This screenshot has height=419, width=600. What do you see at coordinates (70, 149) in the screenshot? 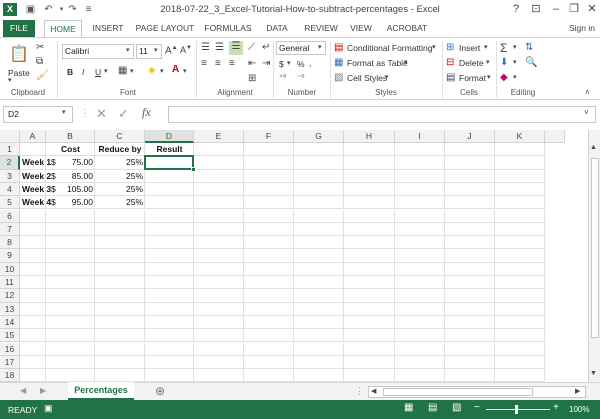
I see `cell-b1: Cost` at bounding box center [70, 149].